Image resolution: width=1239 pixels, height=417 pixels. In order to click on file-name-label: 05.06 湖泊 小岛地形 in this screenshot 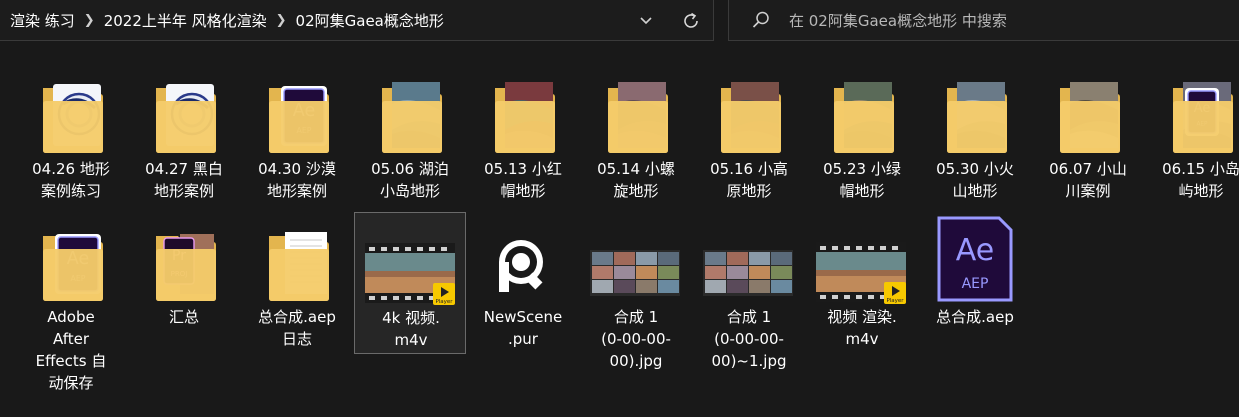, I will do `click(410, 180)`.